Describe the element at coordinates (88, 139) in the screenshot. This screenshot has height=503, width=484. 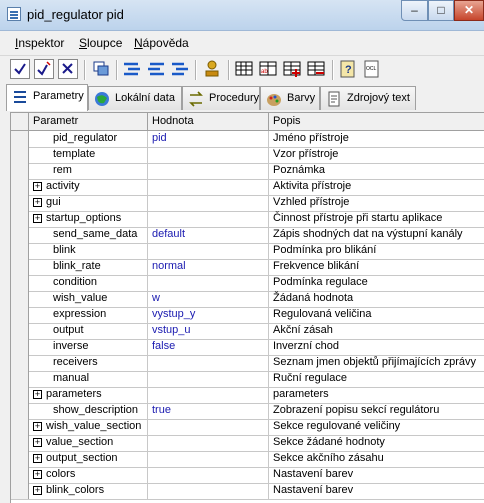
I see `param-cell: pid_regulator` at that location.